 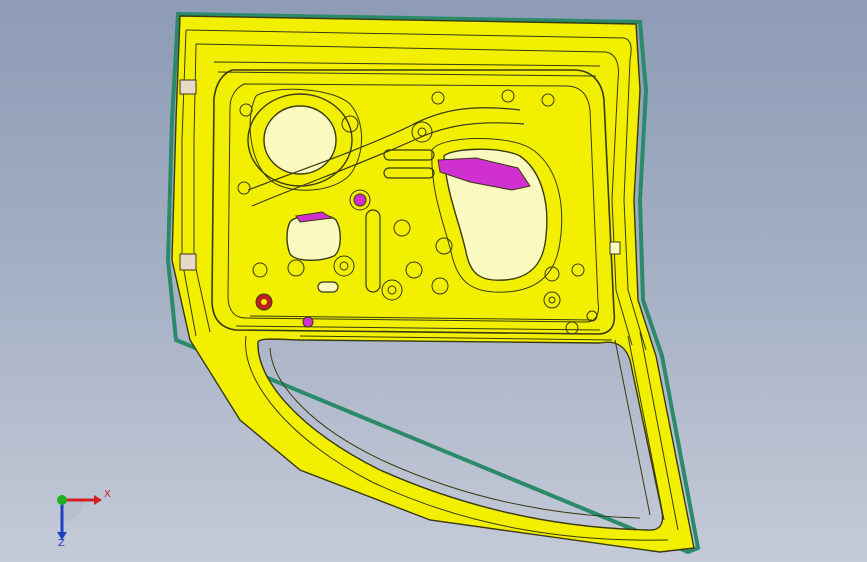 I want to click on speaker-opening, so click(x=300, y=140).